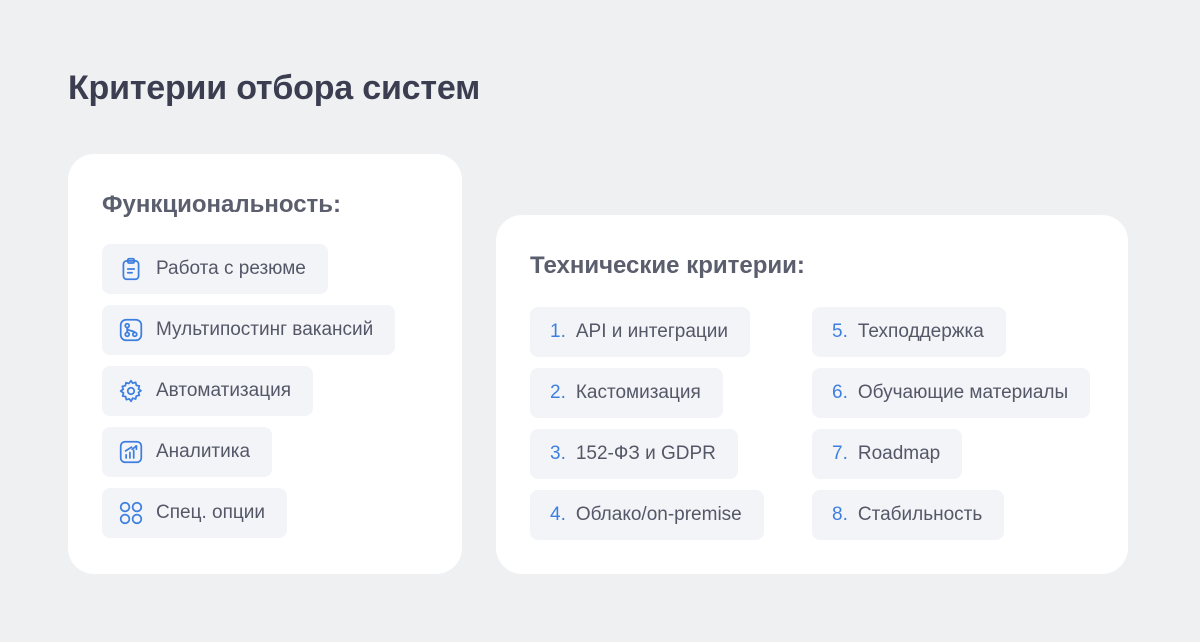 This screenshot has width=1200, height=642. Describe the element at coordinates (222, 204) in the screenshot. I see `functionality-title: Функциональность:` at that location.